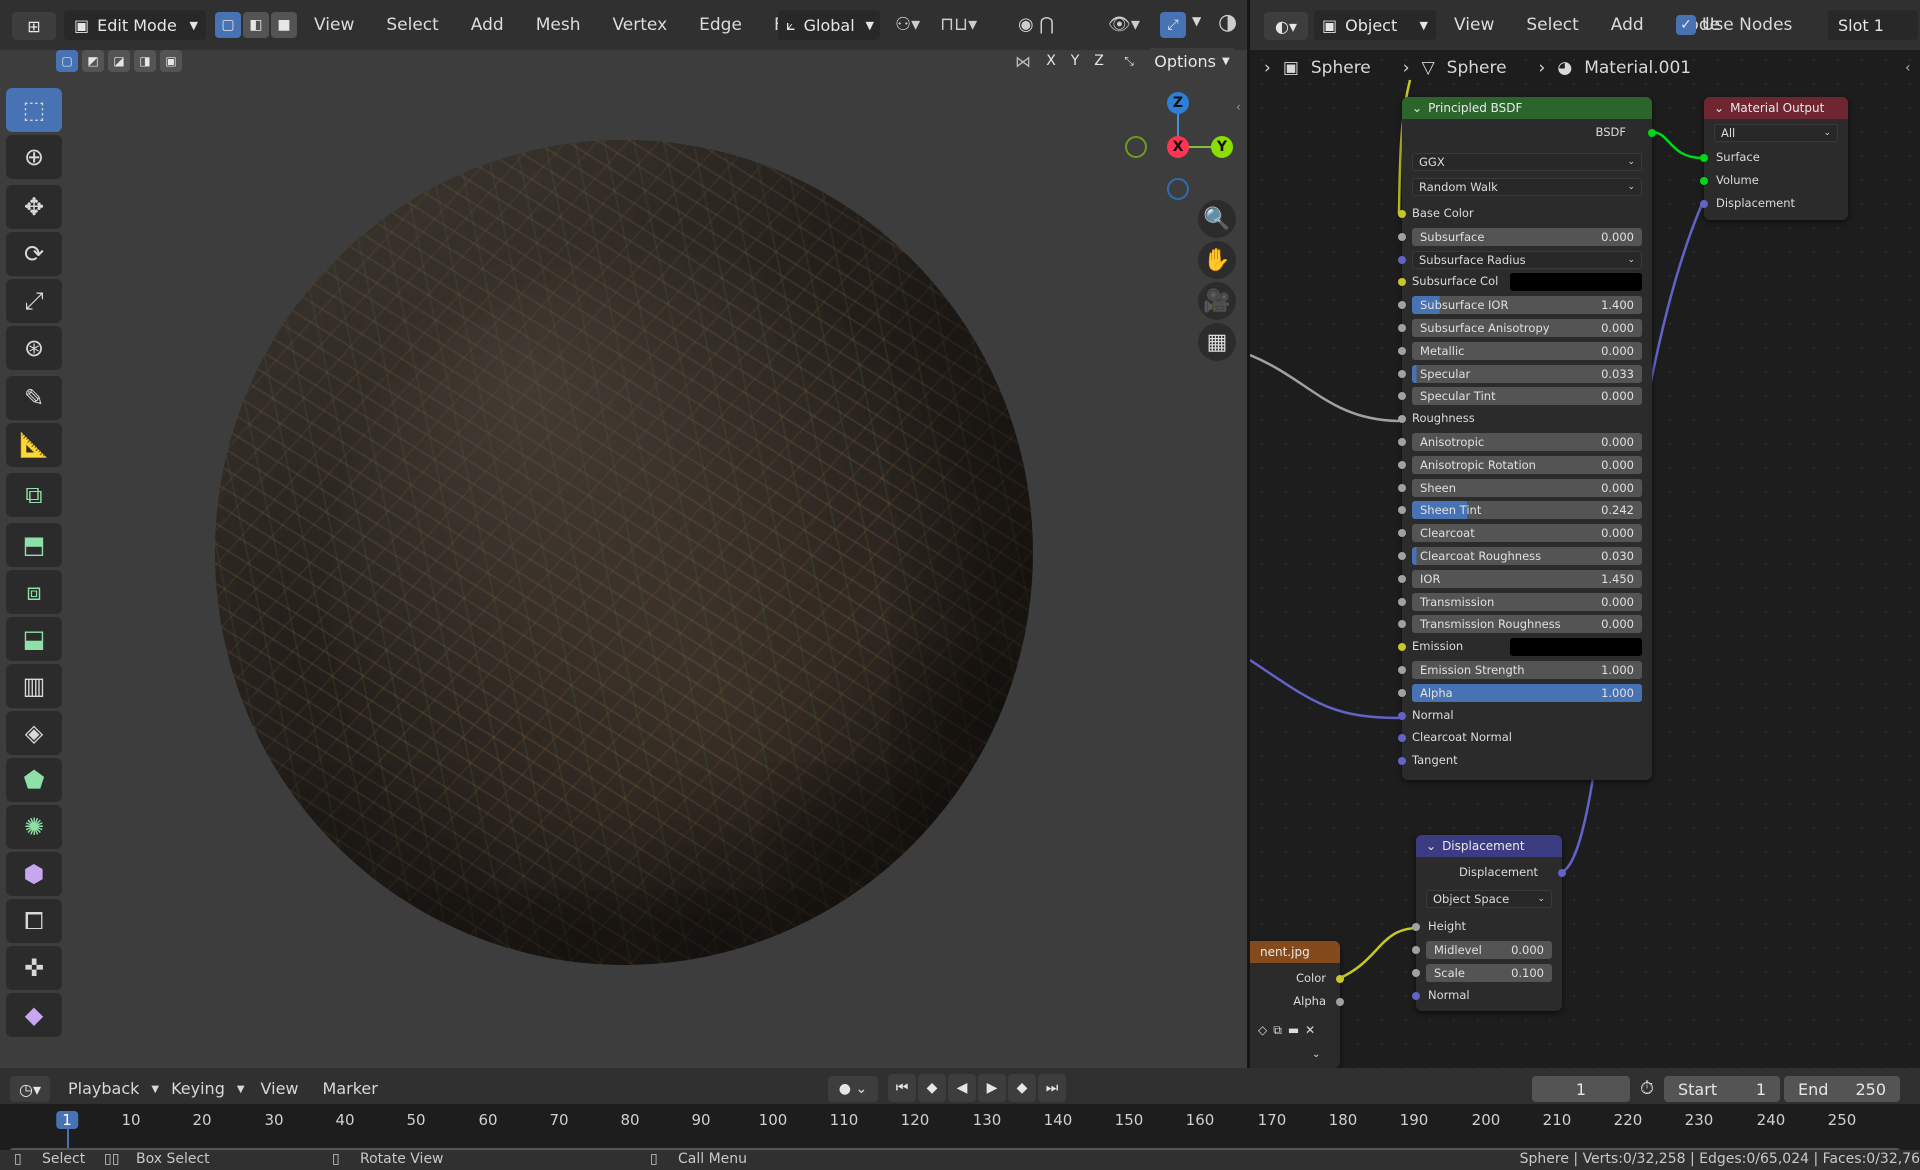  What do you see at coordinates (1402, 716) in the screenshot?
I see `normal-socket` at bounding box center [1402, 716].